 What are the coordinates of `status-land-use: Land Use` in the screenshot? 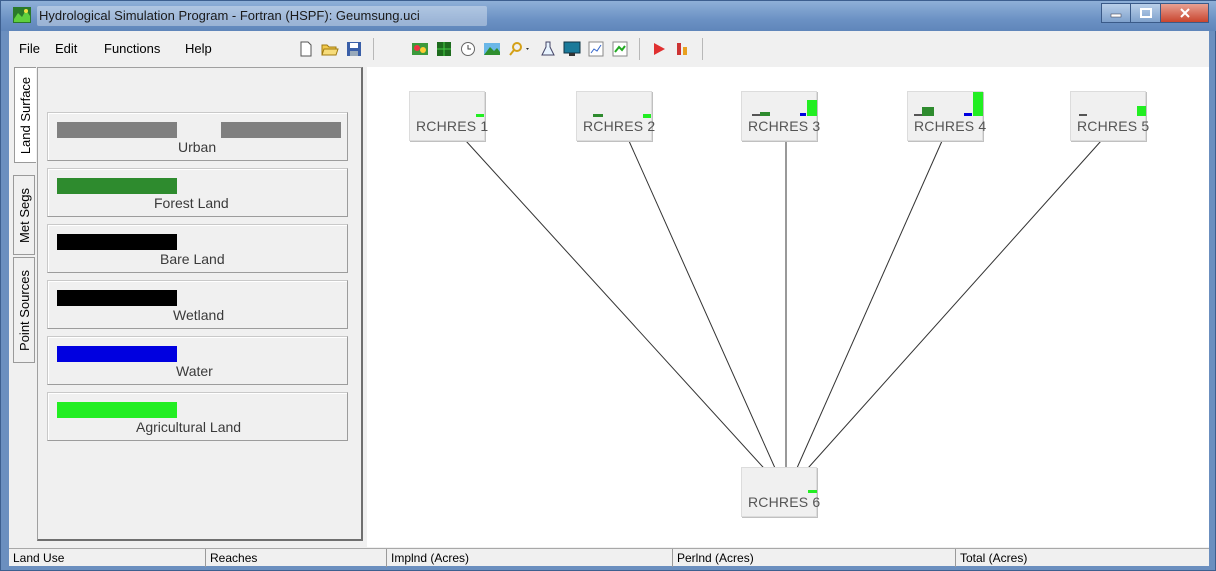 It's located at (39, 558).